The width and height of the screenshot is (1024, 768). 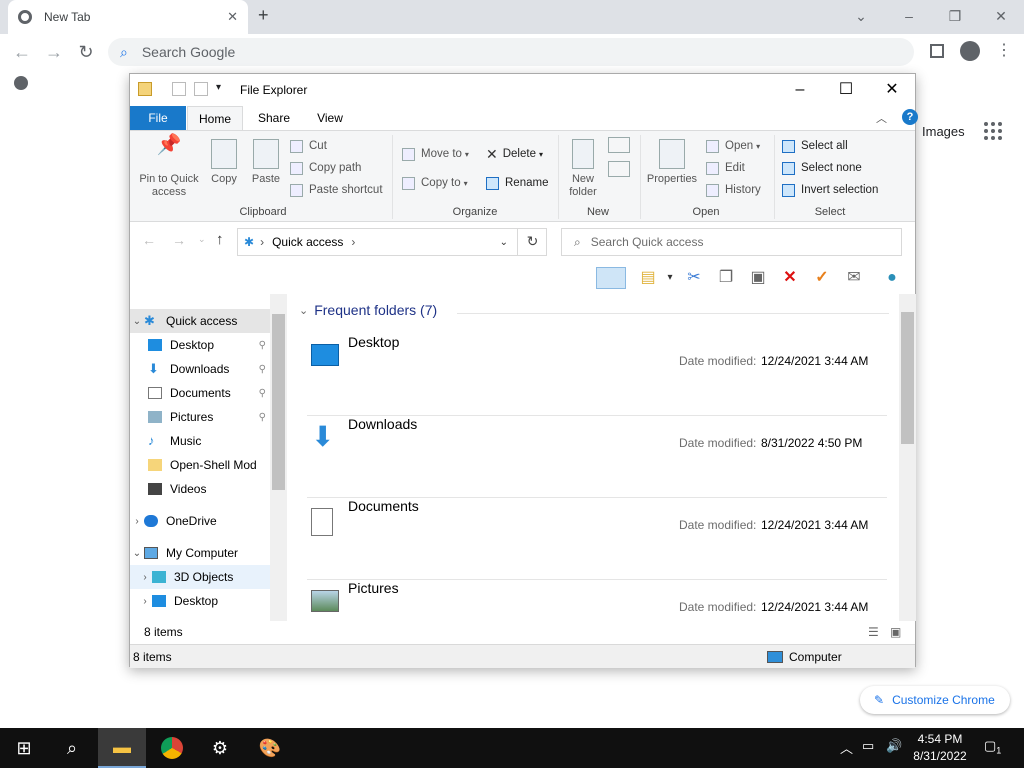 What do you see at coordinates (514, 154) in the screenshot?
I see `delete-button: ✕ Delete ▾` at bounding box center [514, 154].